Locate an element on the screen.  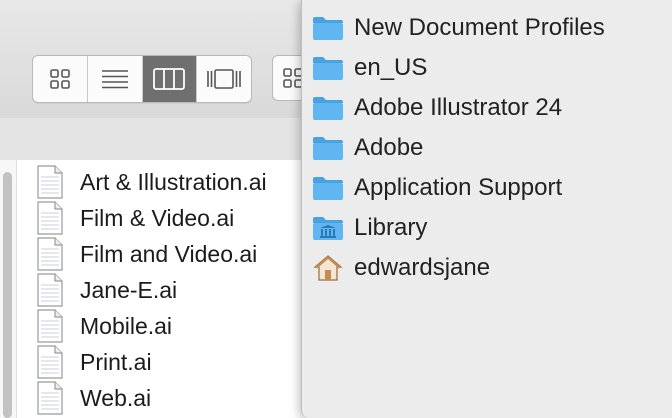
file-name: Print.ai is located at coordinates (116, 361).